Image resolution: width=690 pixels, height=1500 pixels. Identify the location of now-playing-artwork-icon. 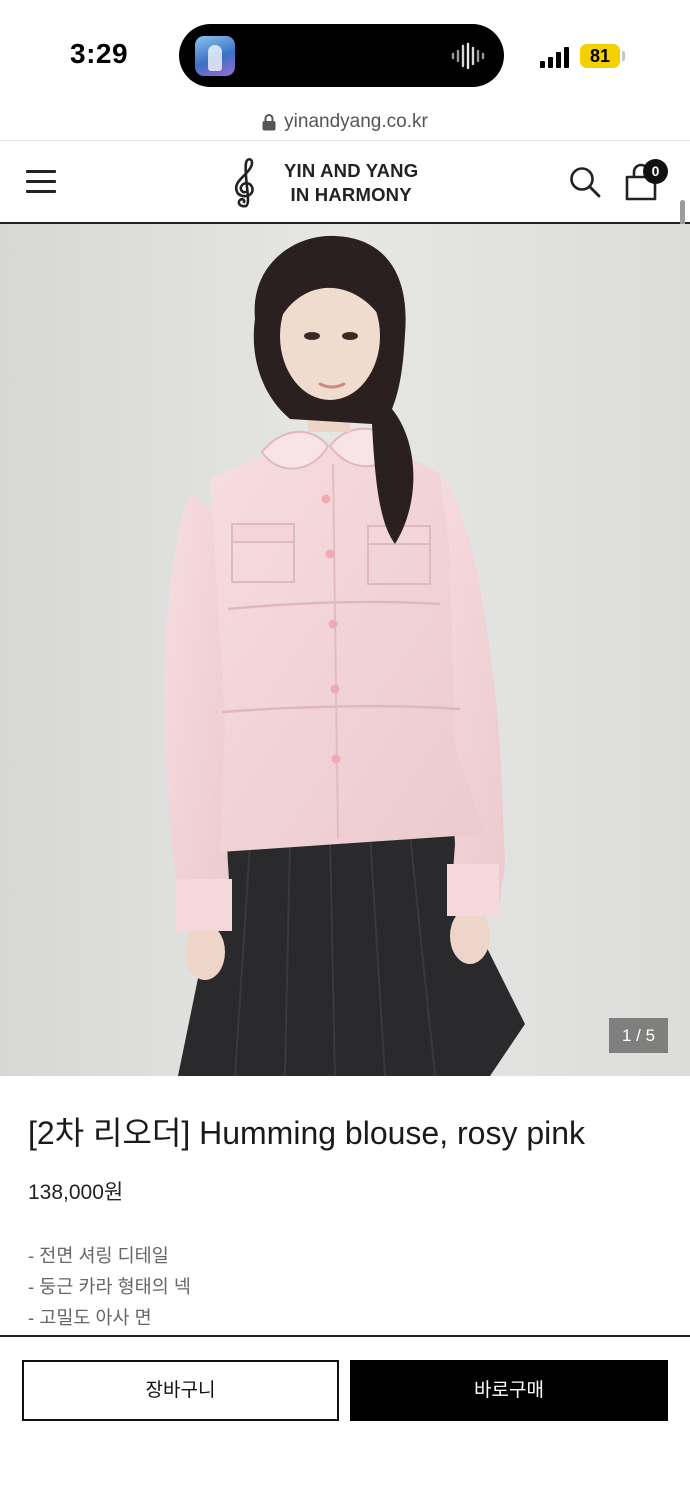
(215, 56).